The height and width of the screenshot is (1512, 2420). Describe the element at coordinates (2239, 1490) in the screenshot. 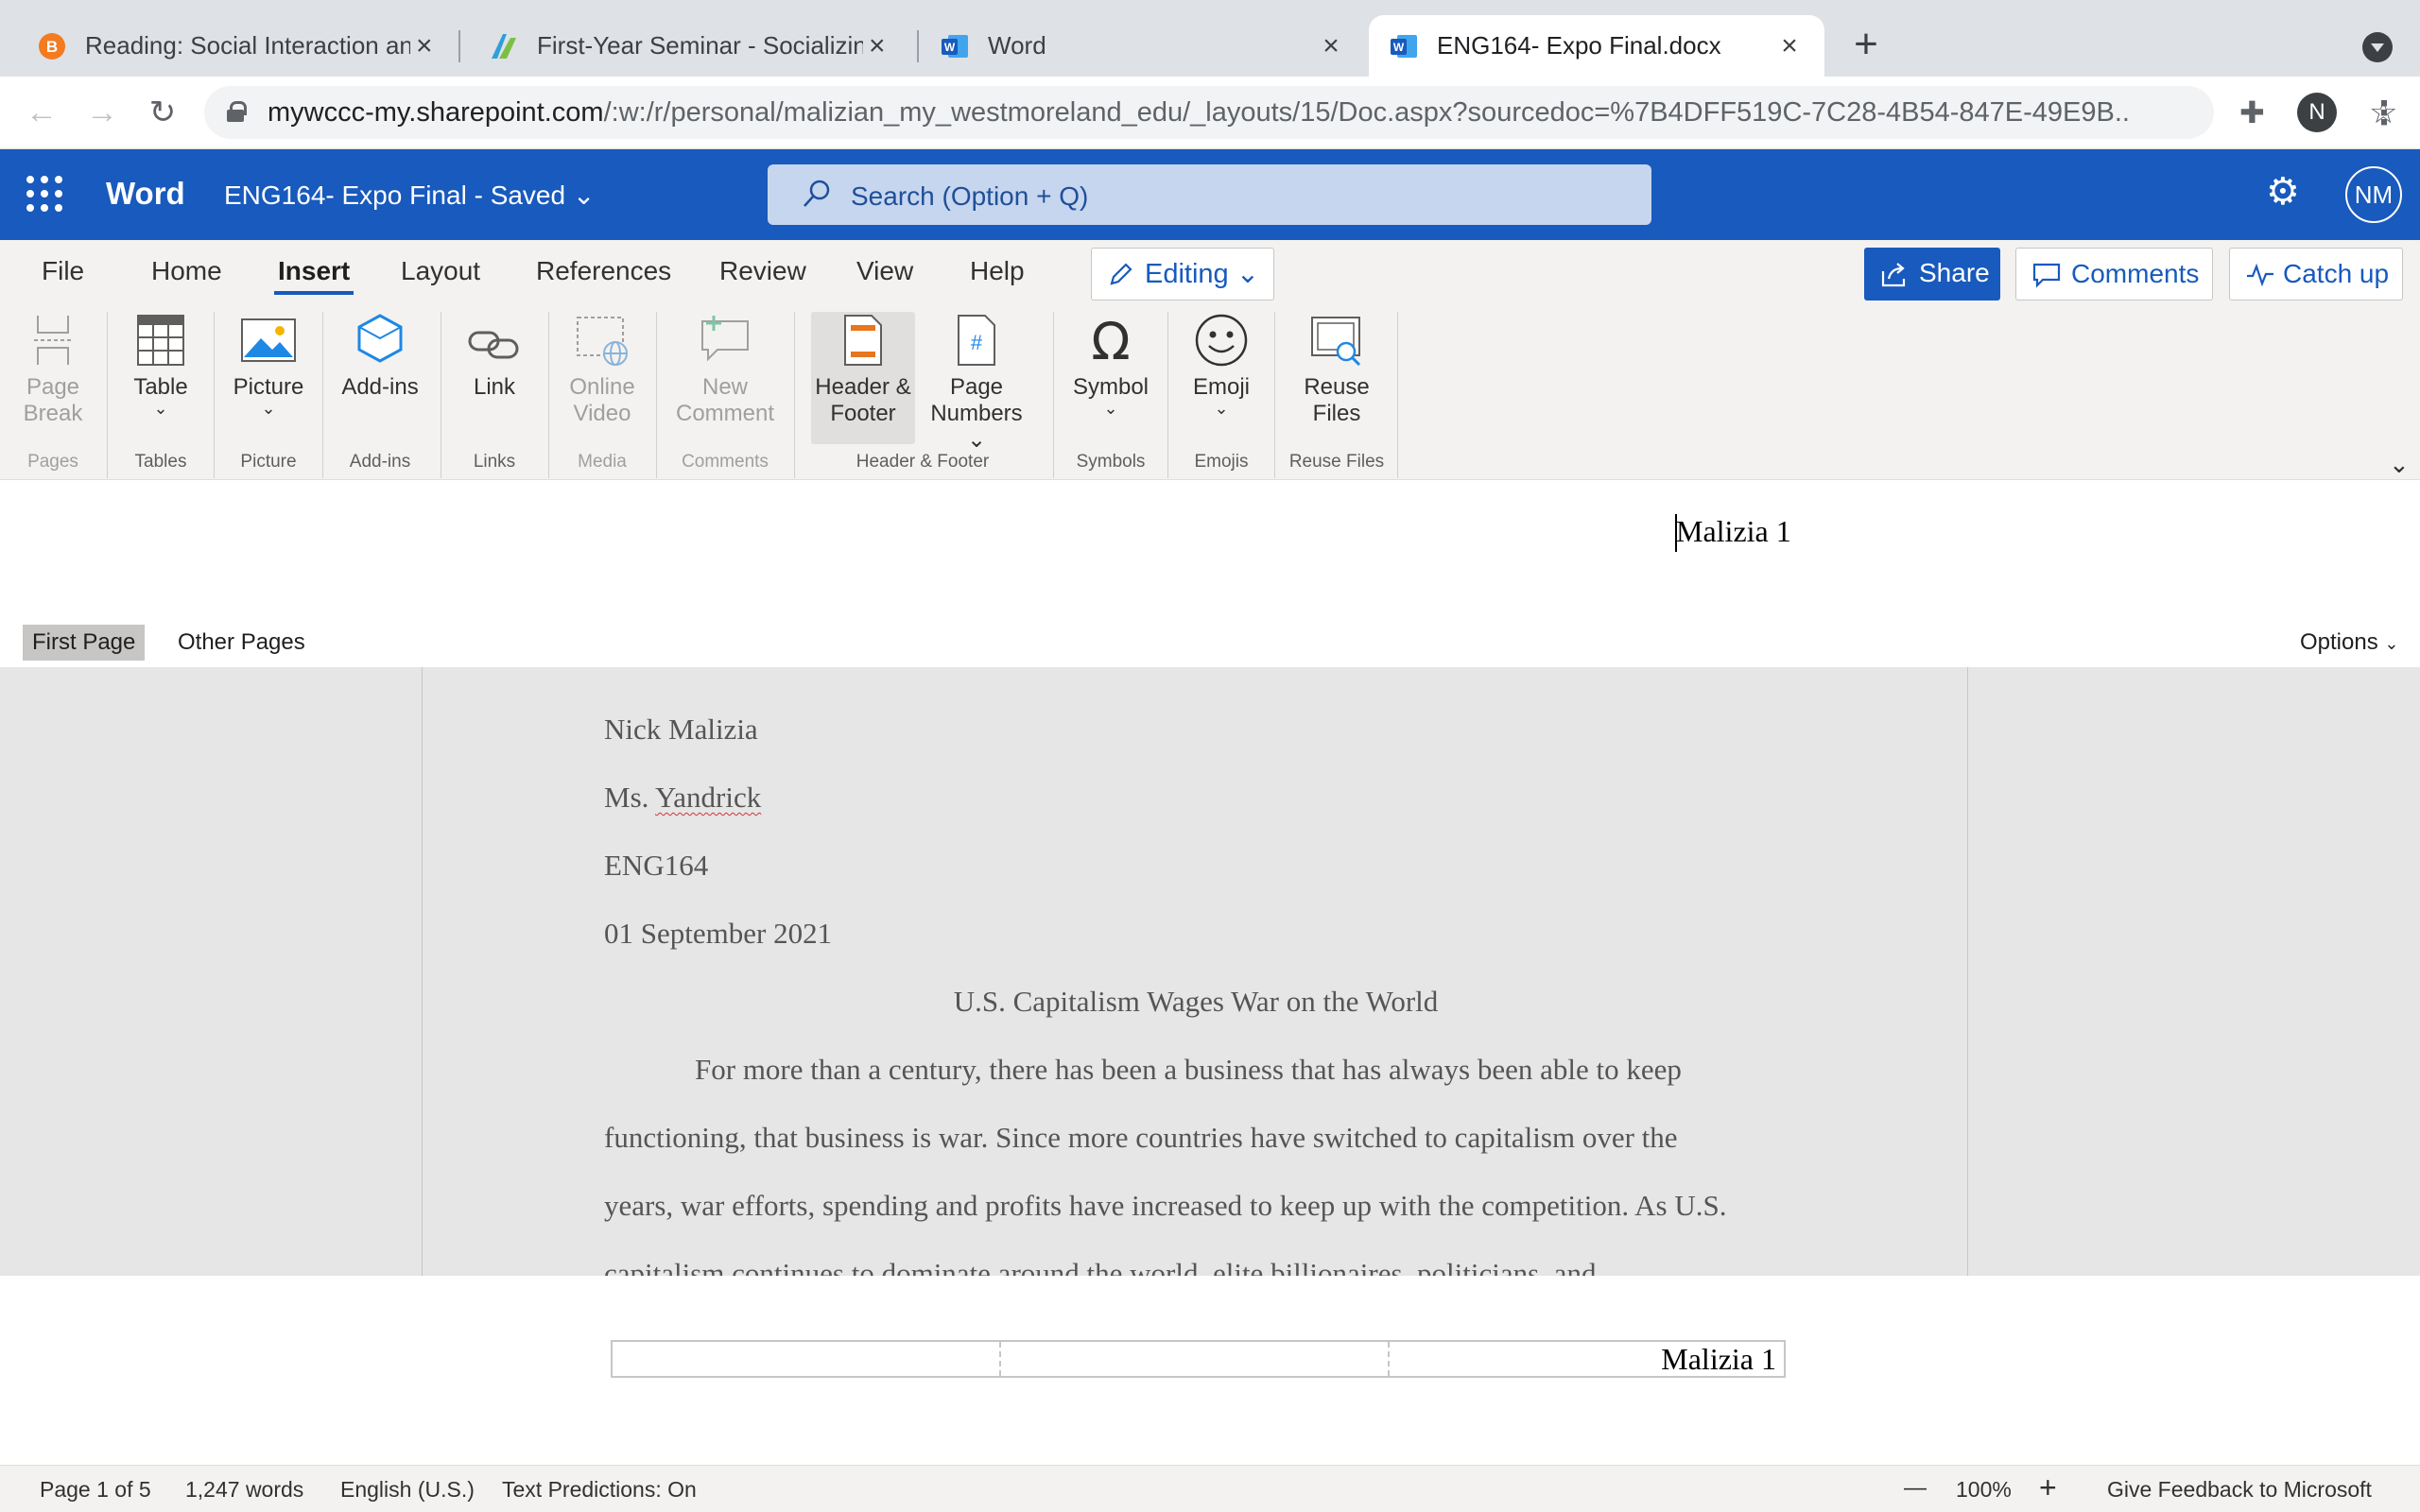

I see `feedback-link: Give Feedback to Microsoft` at that location.